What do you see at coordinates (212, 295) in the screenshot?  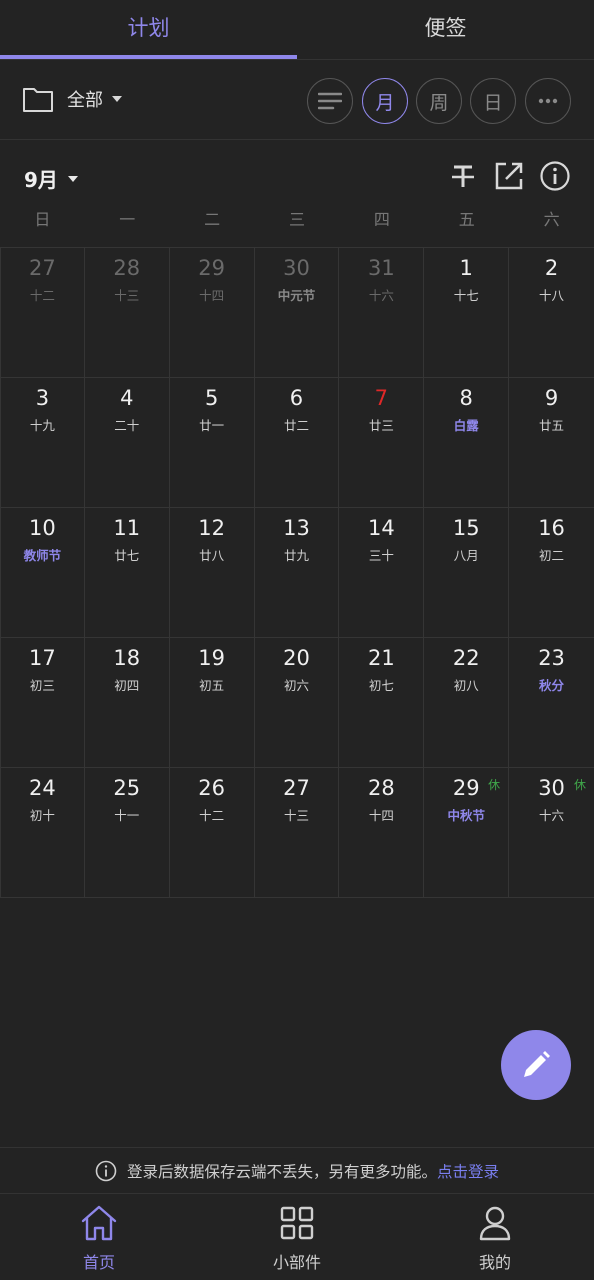 I see `lunar-date: 十四` at bounding box center [212, 295].